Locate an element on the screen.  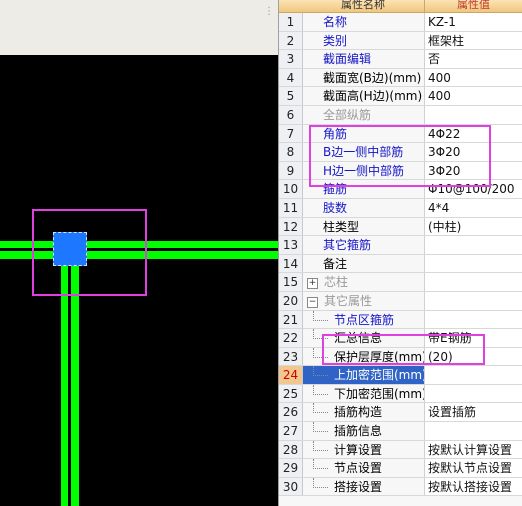
row-number: 11 is located at coordinates (291, 207).